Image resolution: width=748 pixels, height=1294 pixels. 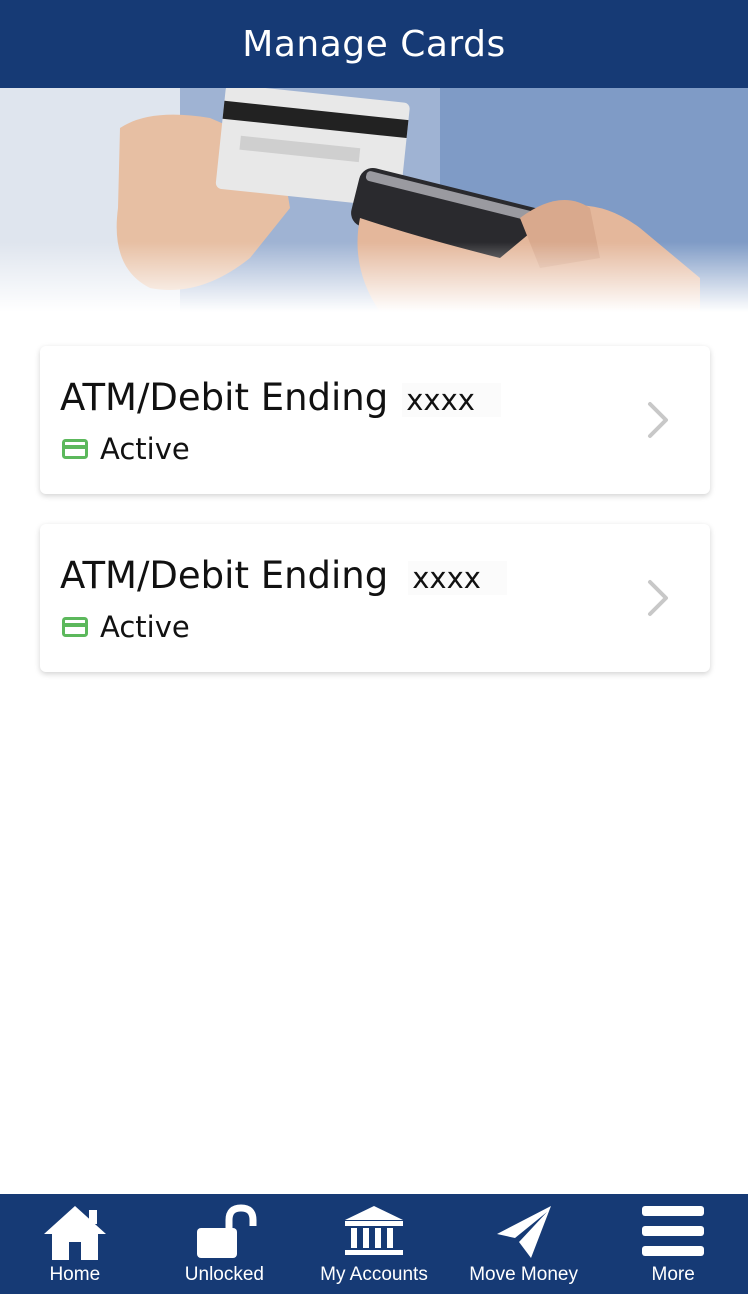 I want to click on card-item-1: ATM/Debit Ending xxxx Active, so click(x=375, y=420).